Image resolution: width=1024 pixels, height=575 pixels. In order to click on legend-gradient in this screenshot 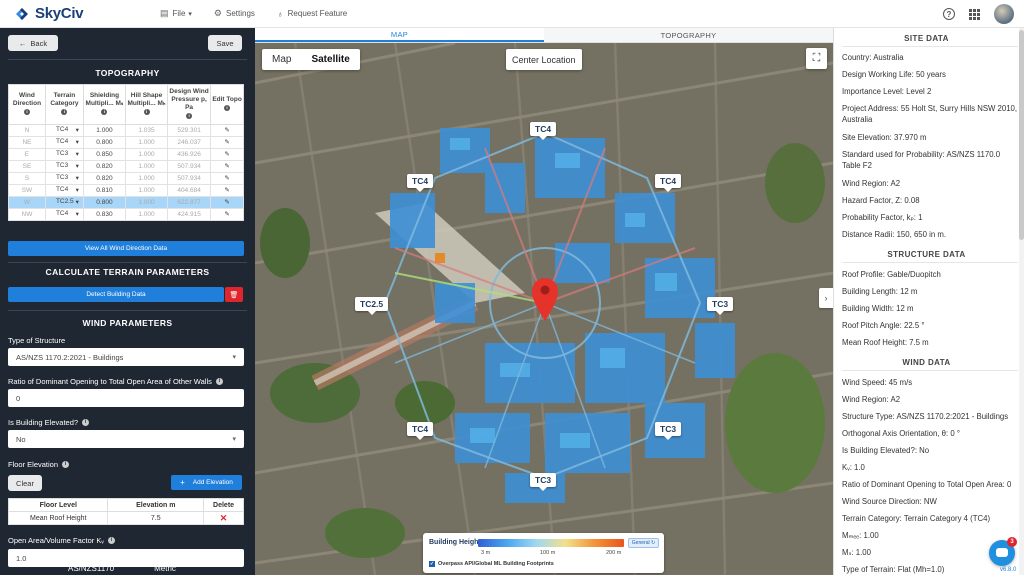, I will do `click(551, 543)`.